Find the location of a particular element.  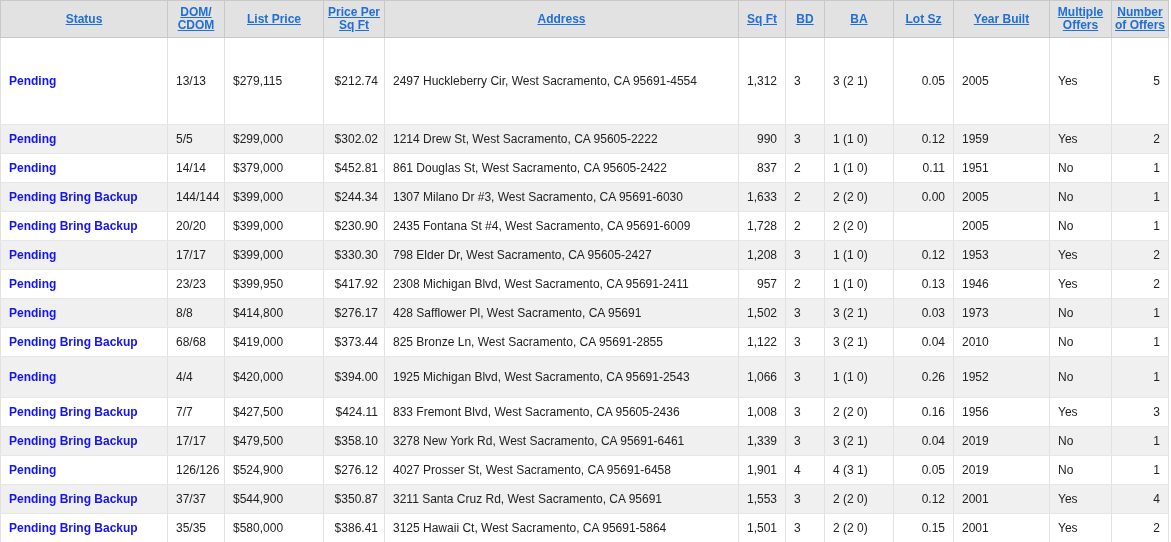

table-cell: 1,122 is located at coordinates (762, 342).